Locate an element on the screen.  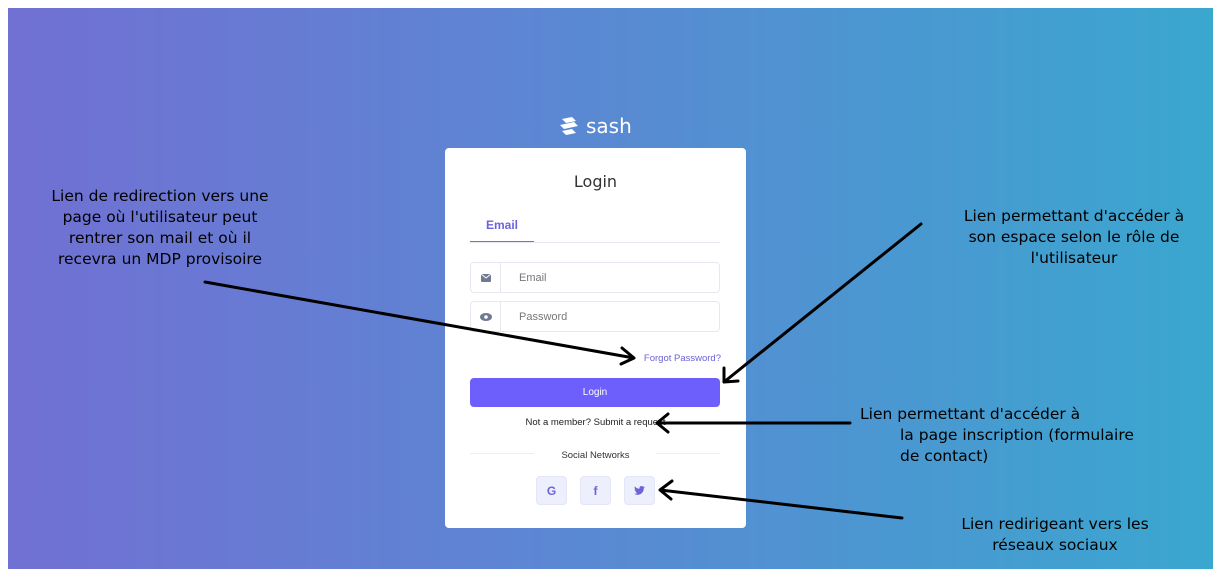
annotation-line: rentrer son mail et où il is located at coordinates (160, 238).